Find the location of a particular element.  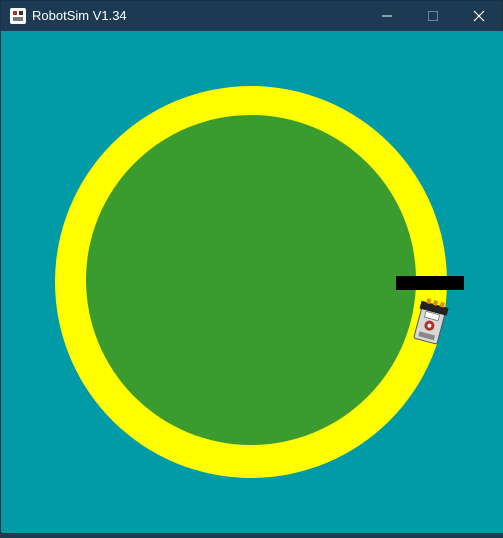

maximize-icon is located at coordinates (433, 16).